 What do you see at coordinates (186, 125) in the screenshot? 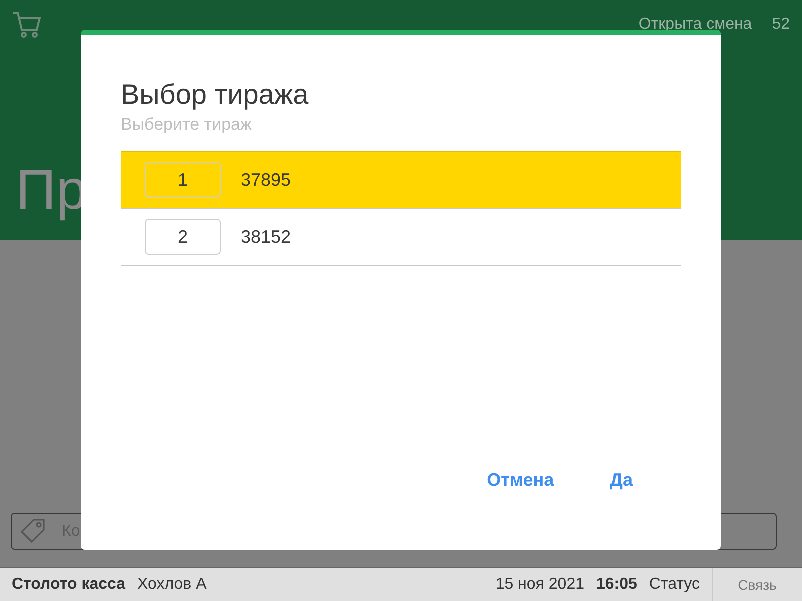
I see `dialog-subtitle: Выберите тираж` at bounding box center [186, 125].